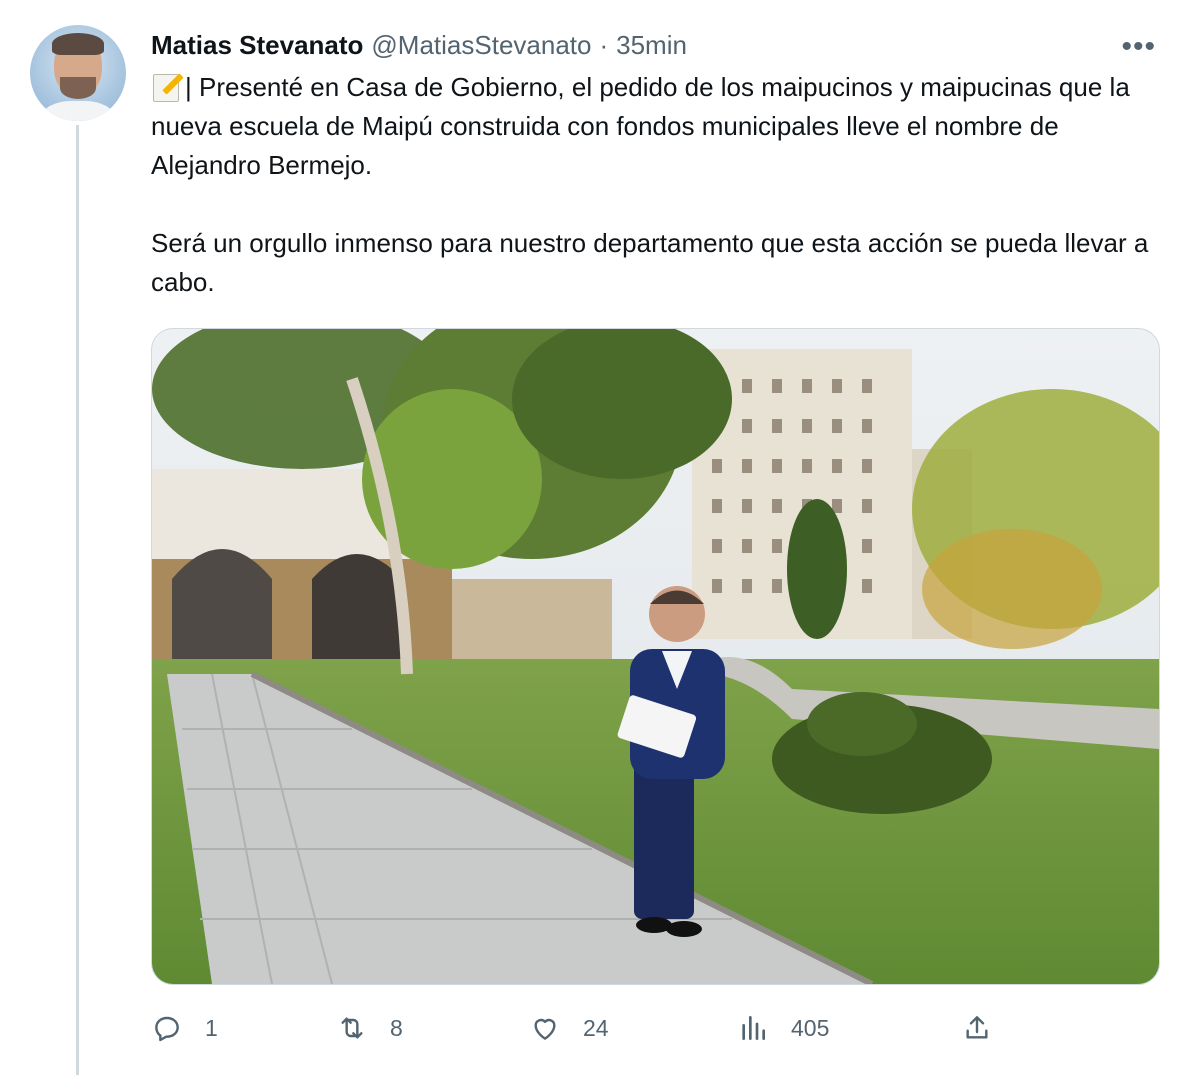 The width and height of the screenshot is (1200, 1075). I want to click on reply-icon, so click(167, 1029).